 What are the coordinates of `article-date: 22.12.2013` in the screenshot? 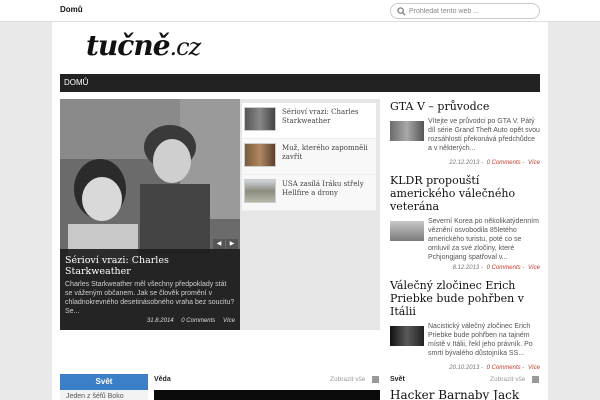 It's located at (464, 163).